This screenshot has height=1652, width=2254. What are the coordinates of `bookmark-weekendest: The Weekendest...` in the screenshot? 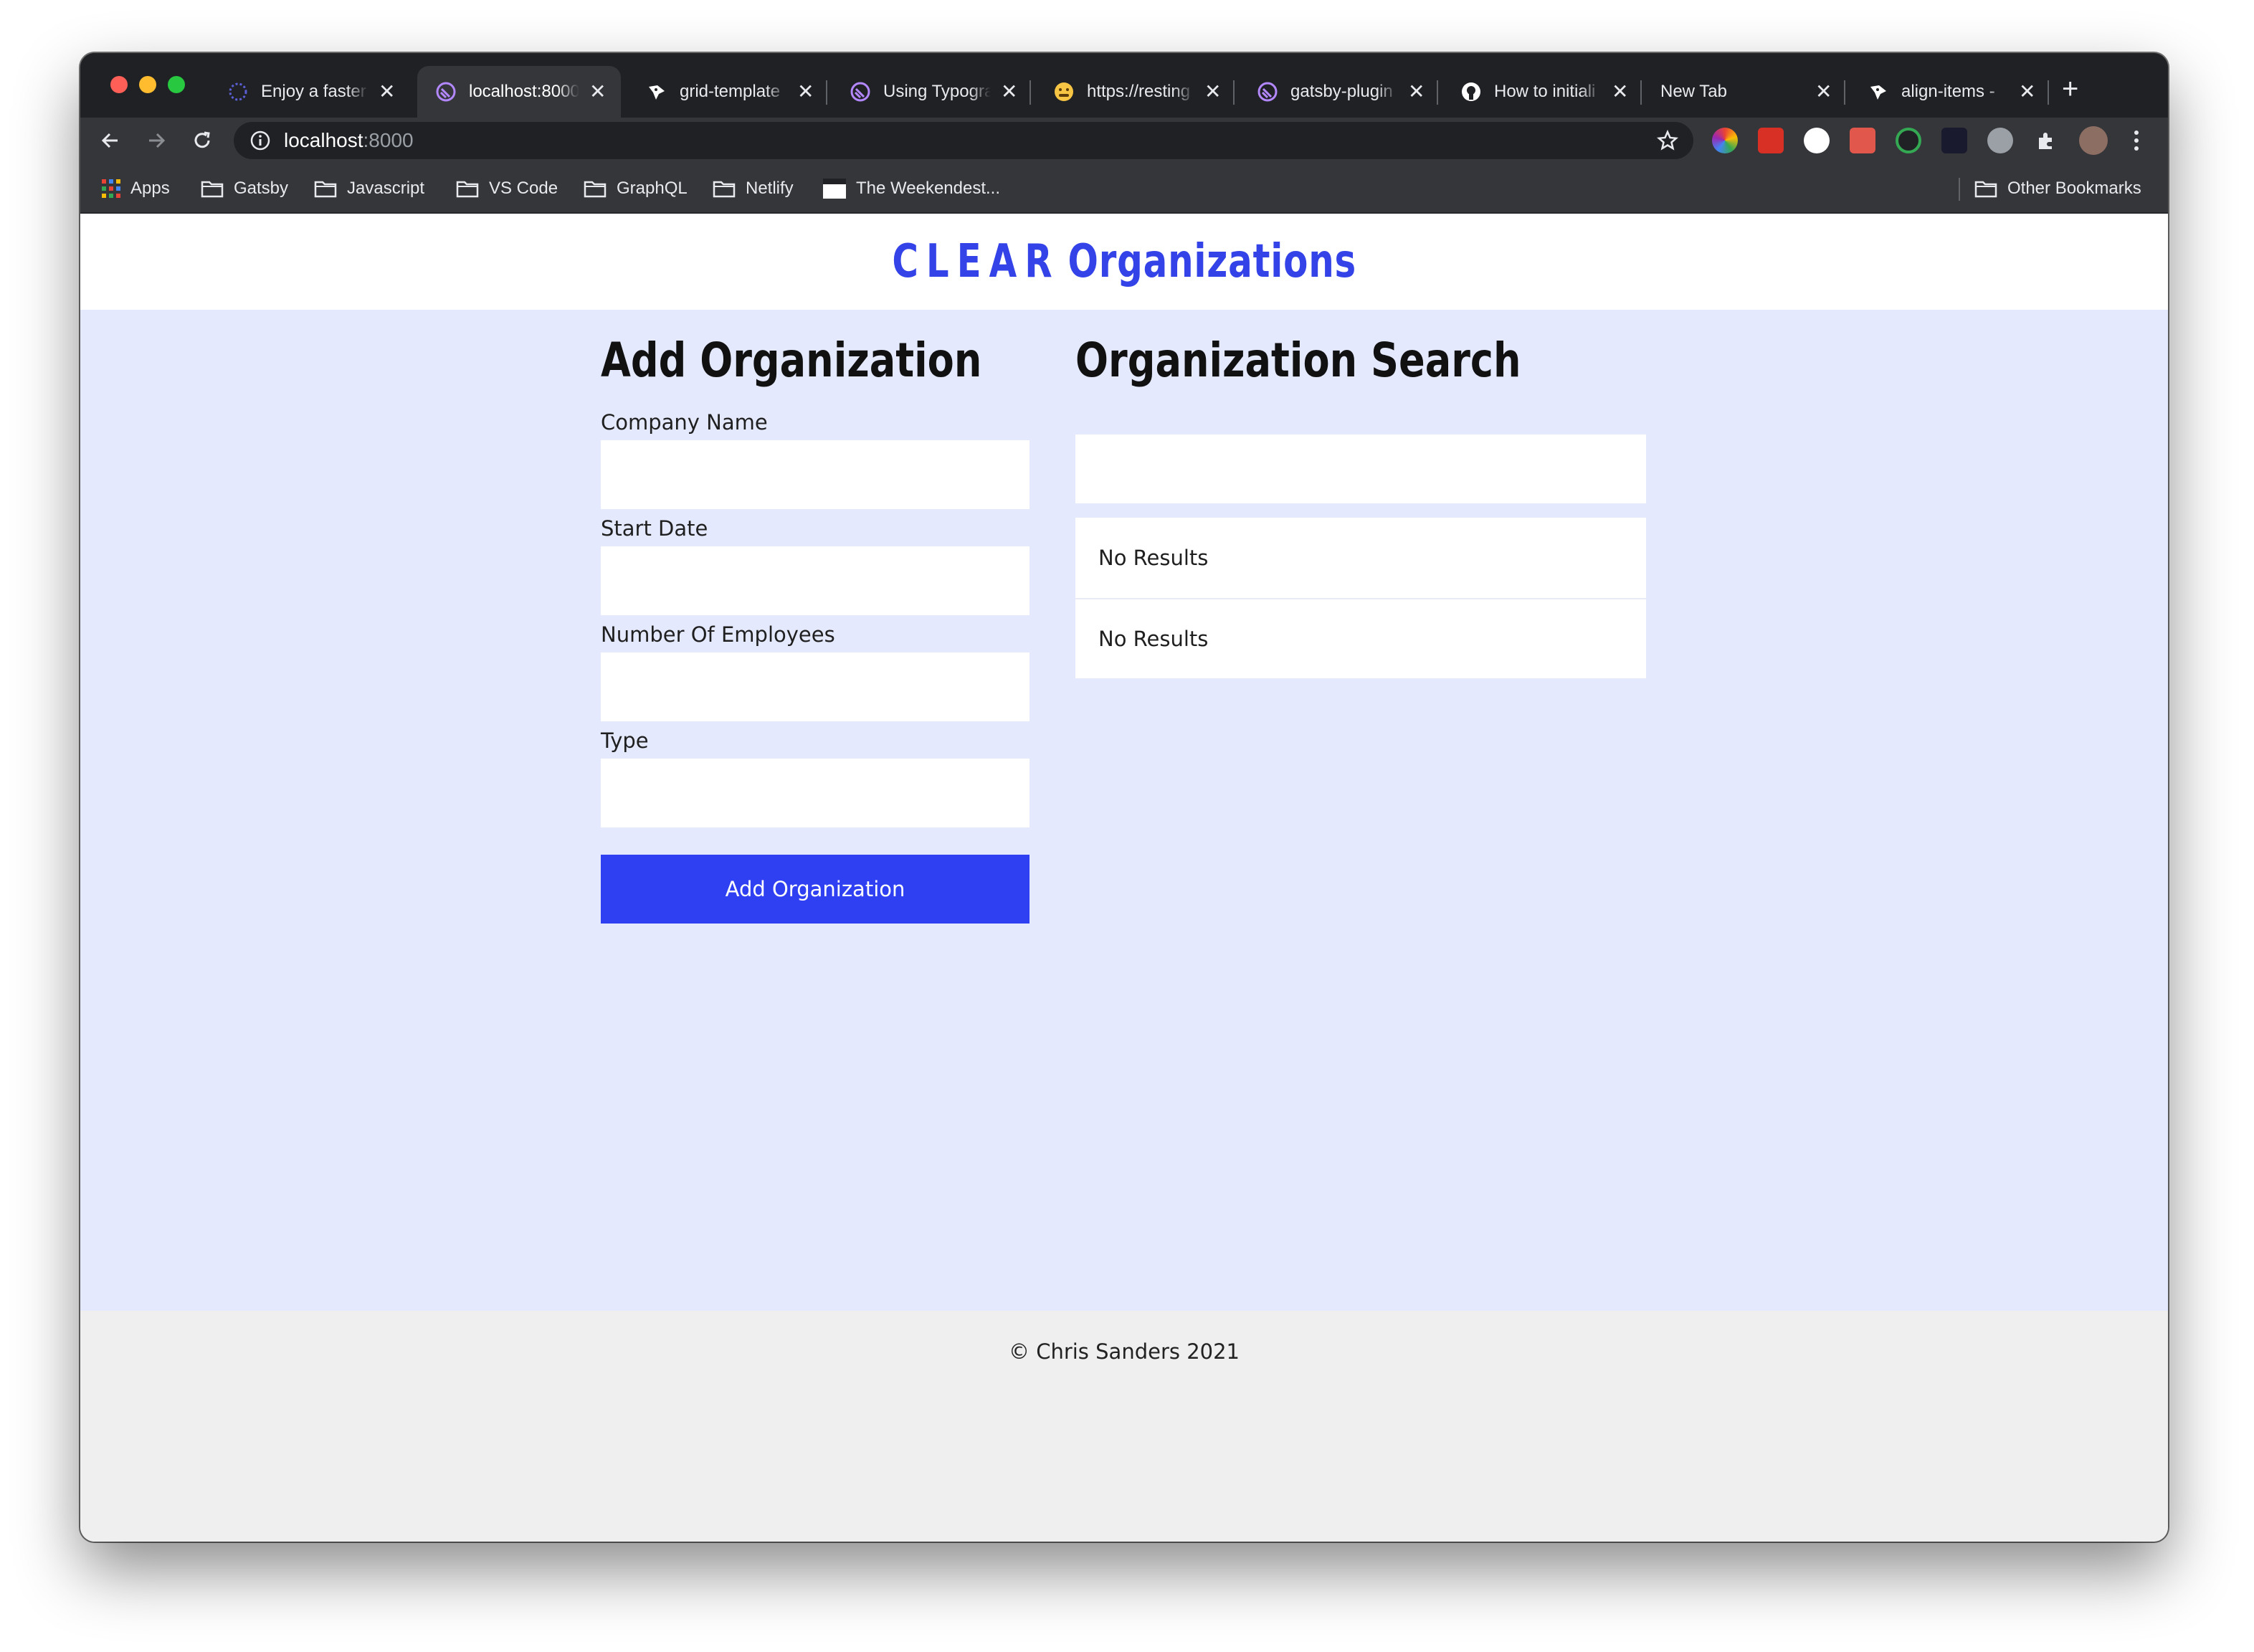 It's located at (911, 188).